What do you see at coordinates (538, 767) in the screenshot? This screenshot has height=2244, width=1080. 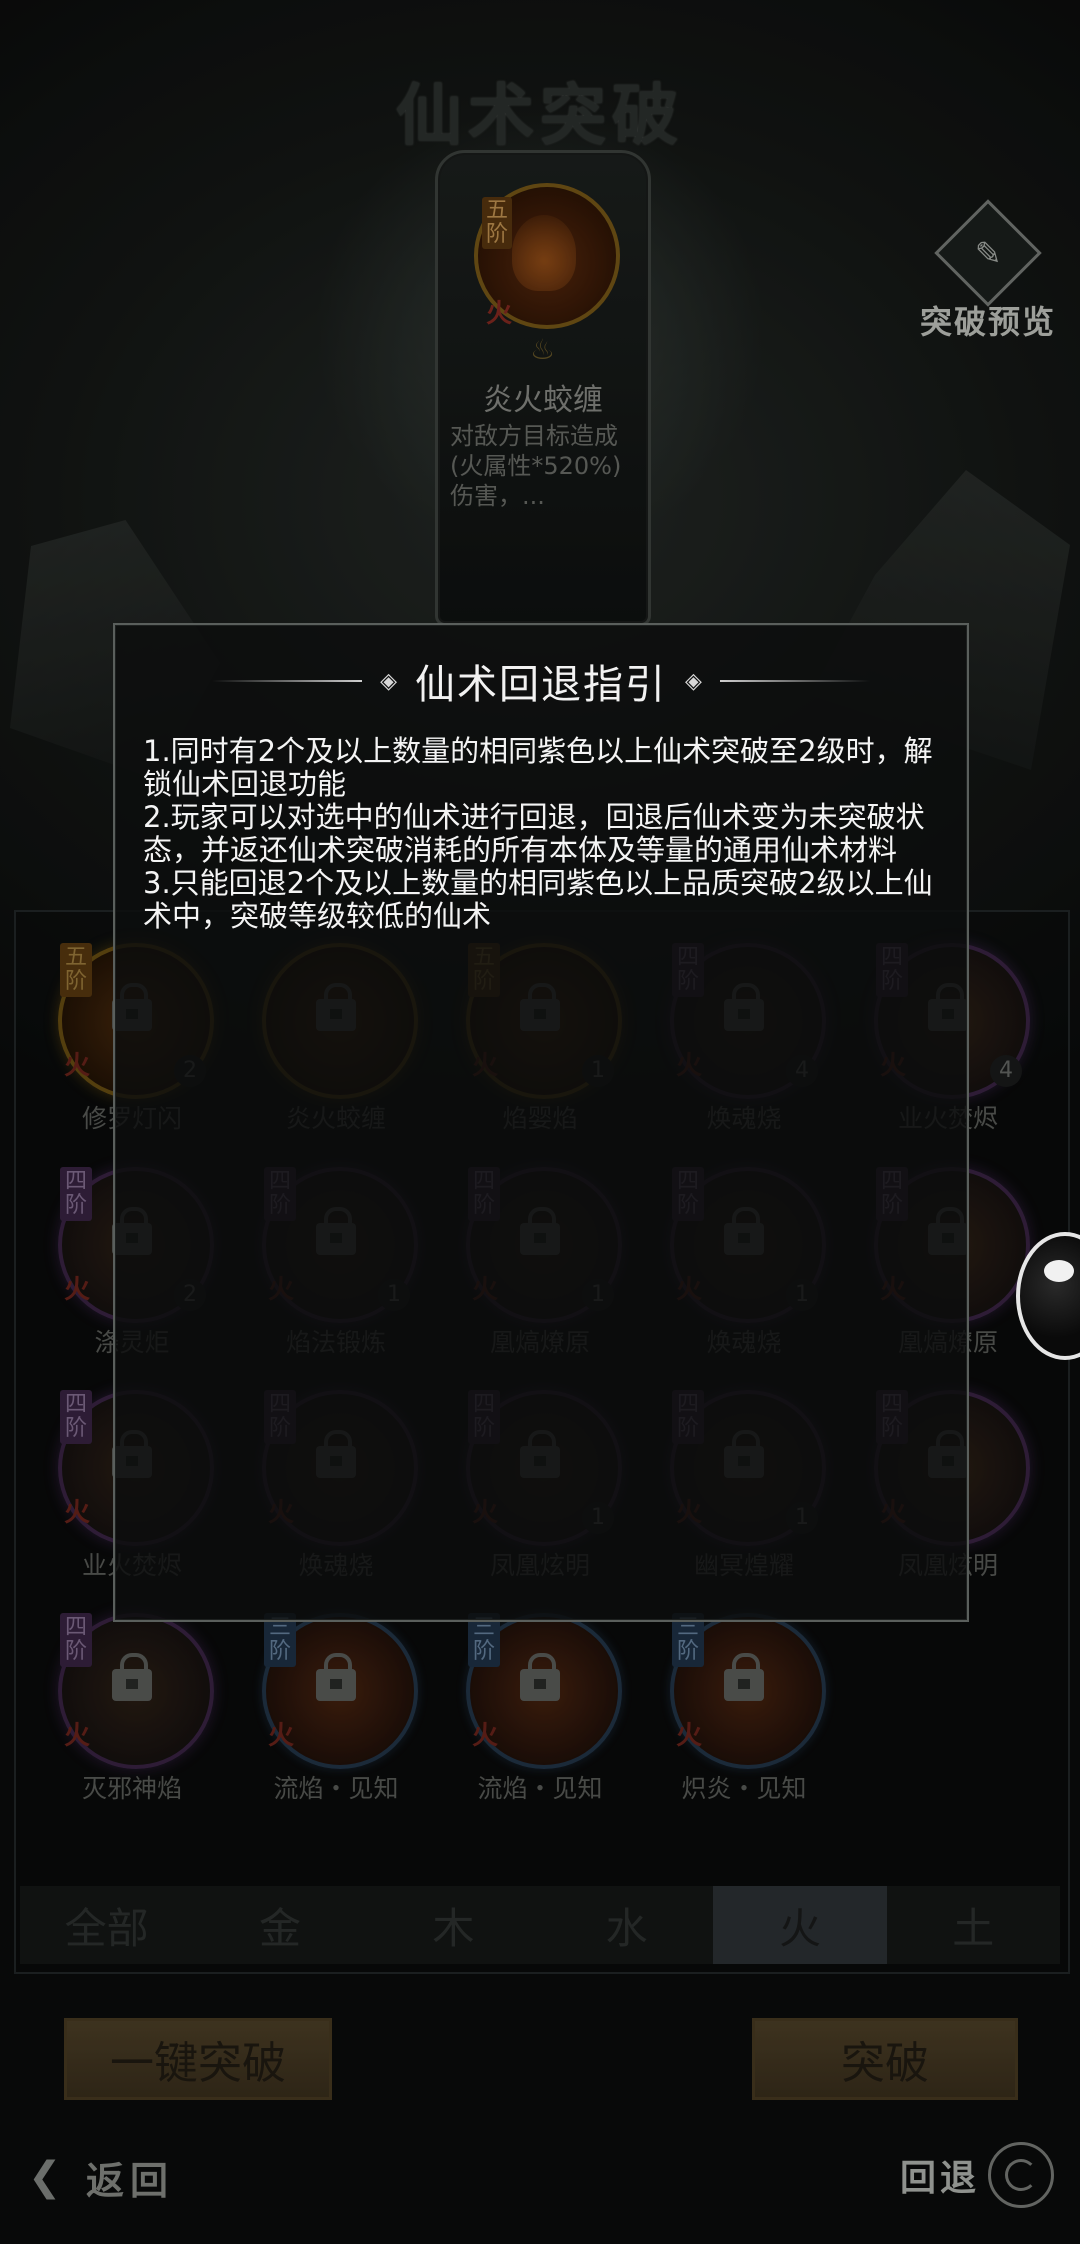 I see `rule-1: 1.同时有2个及以上数量的相同紫色以上仙术突破至2级时，解锁仙术回退功能` at bounding box center [538, 767].